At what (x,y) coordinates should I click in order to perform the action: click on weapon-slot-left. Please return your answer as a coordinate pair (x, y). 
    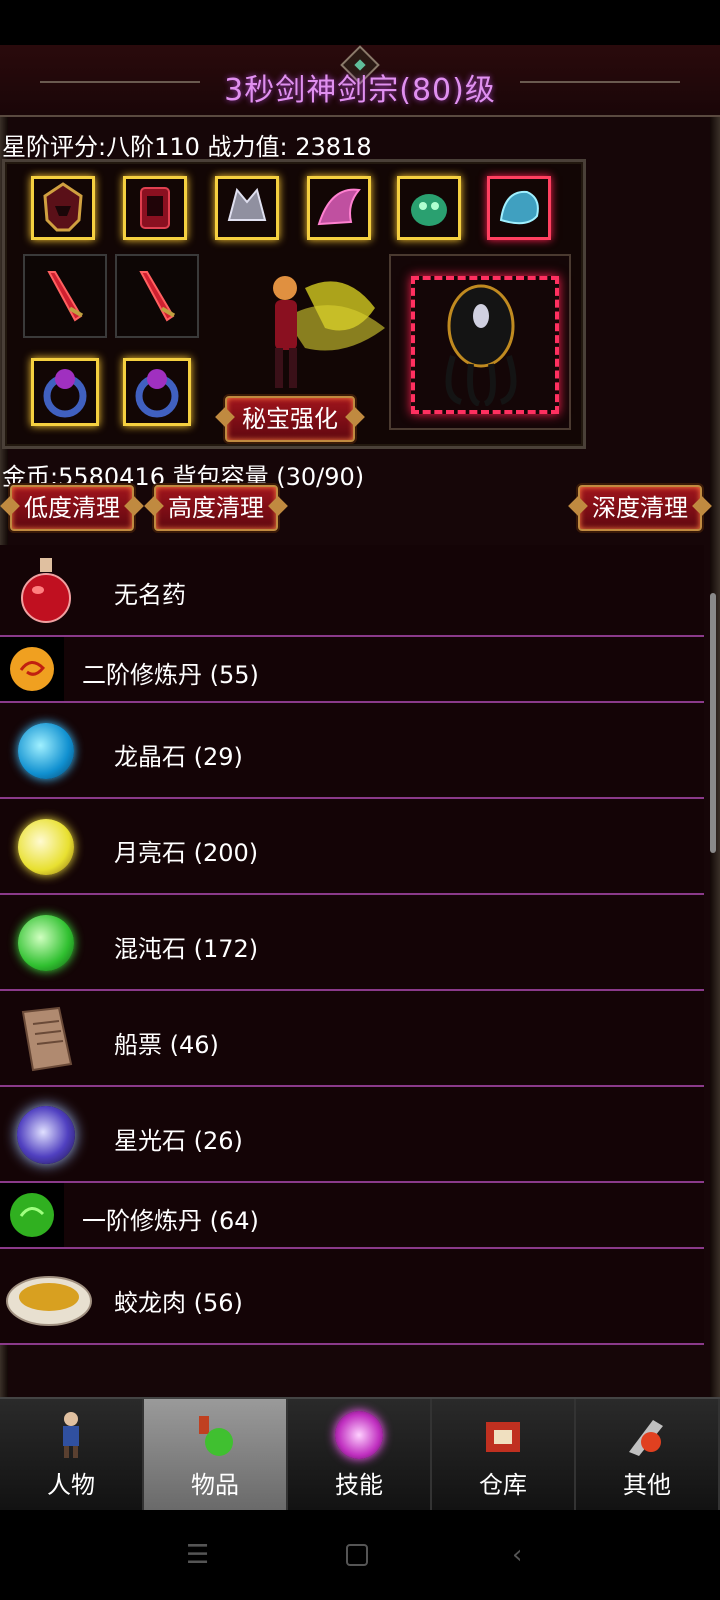
    Looking at the image, I should click on (65, 296).